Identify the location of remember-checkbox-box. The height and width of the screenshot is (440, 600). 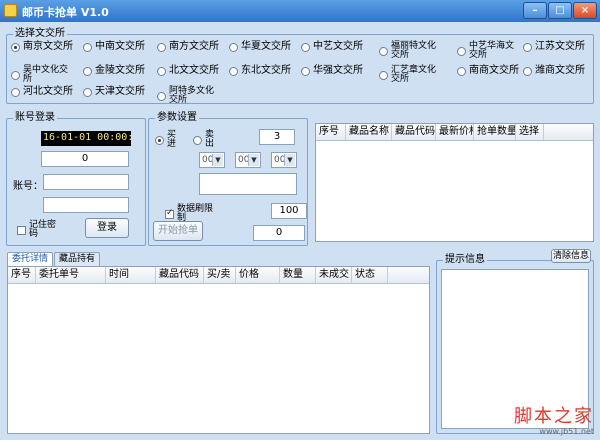
(21, 230).